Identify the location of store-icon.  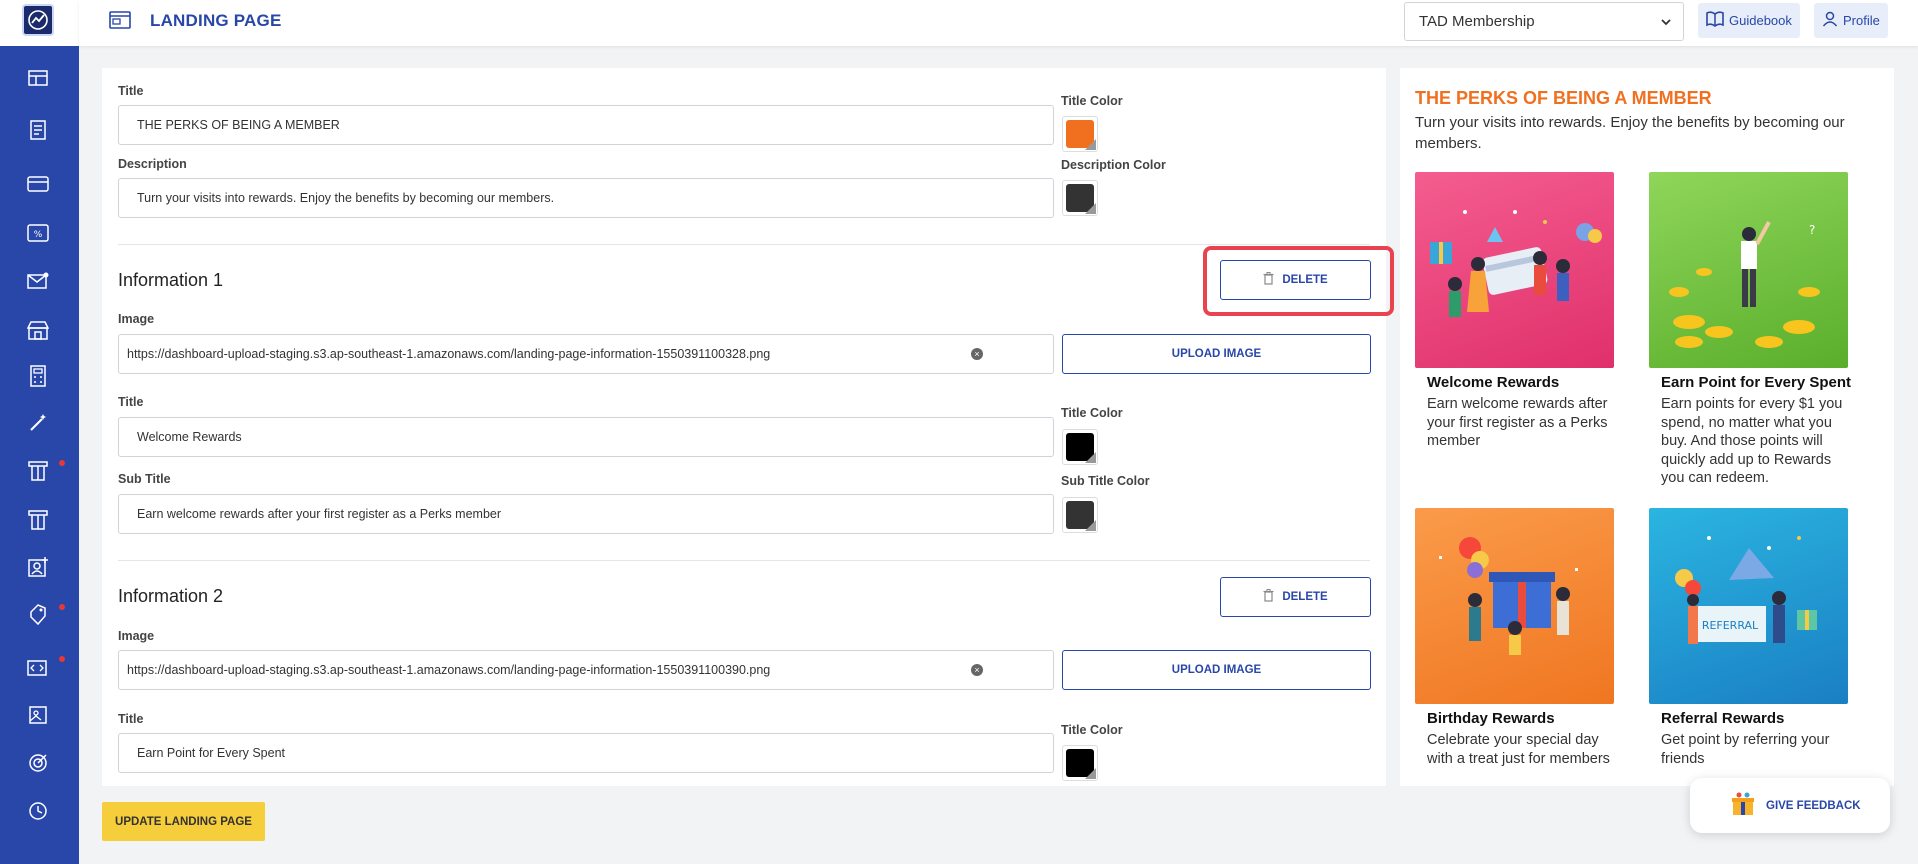
(38, 330).